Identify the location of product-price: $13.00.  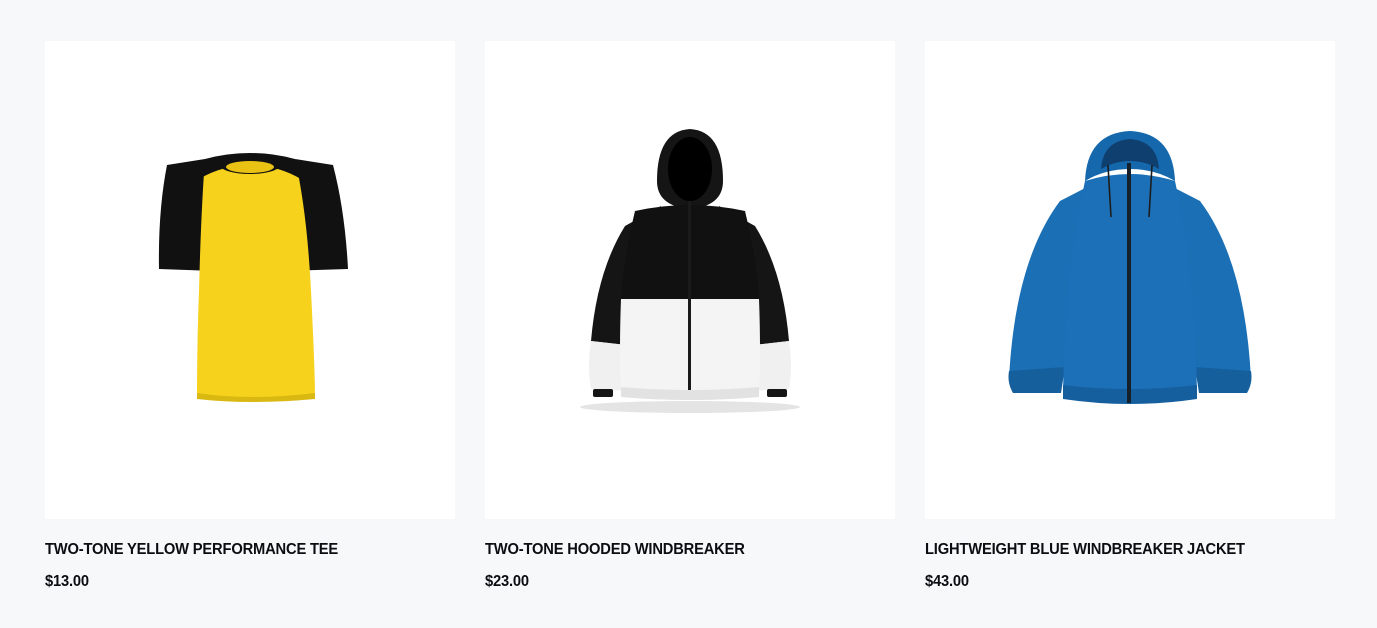
(67, 581).